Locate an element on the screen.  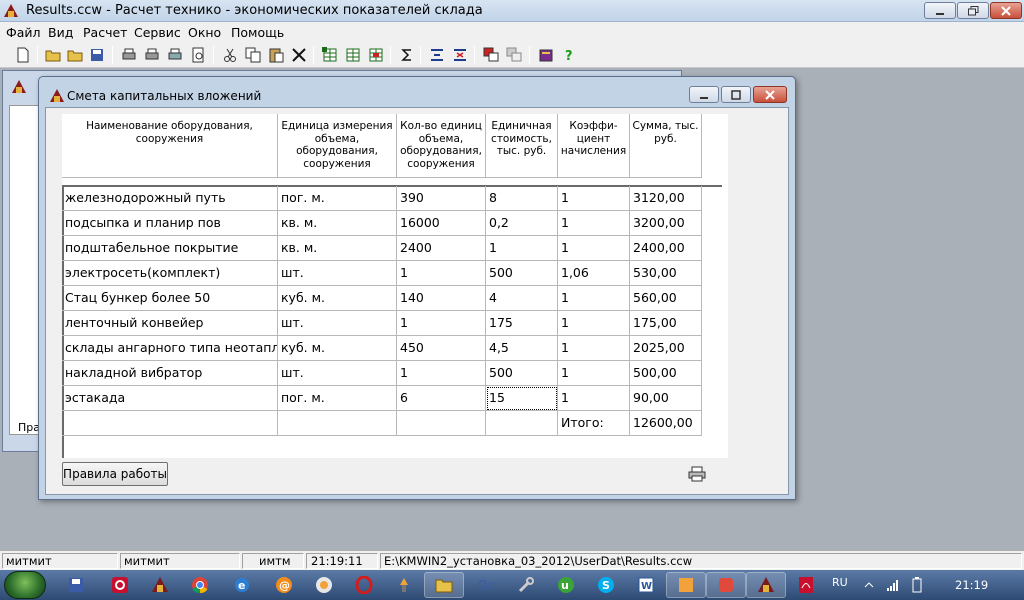
clock: 21:19 is located at coordinates (971, 585).